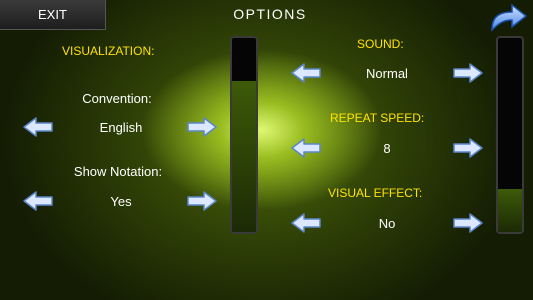 The width and height of the screenshot is (533, 300). Describe the element at coordinates (508, 18) in the screenshot. I see `back-icon` at that location.